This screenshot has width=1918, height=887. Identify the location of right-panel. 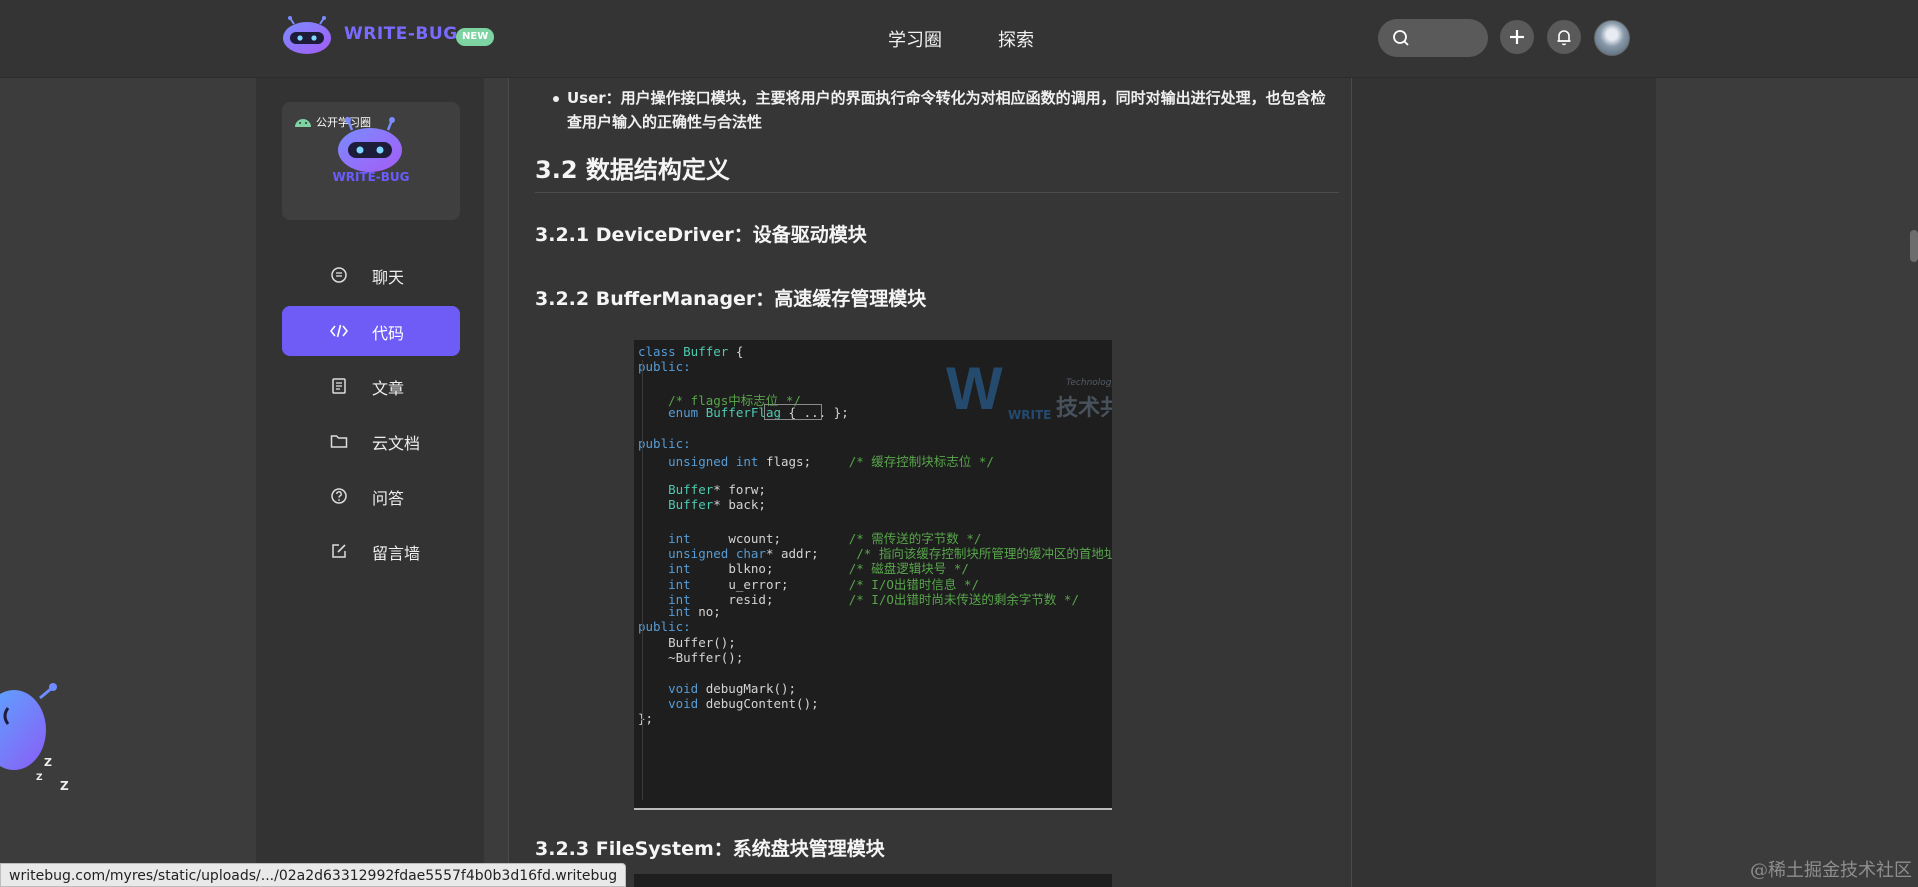
(1504, 482).